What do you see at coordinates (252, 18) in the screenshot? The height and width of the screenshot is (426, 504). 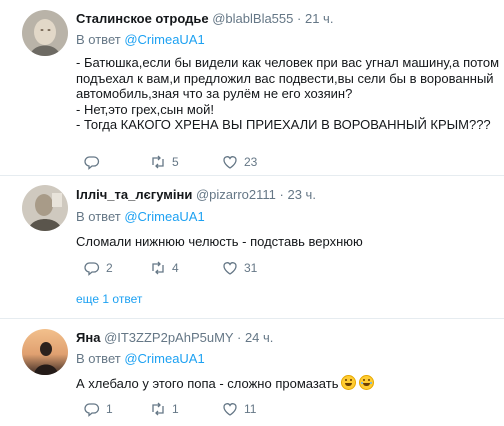 I see `user-handle: @blablBla555` at bounding box center [252, 18].